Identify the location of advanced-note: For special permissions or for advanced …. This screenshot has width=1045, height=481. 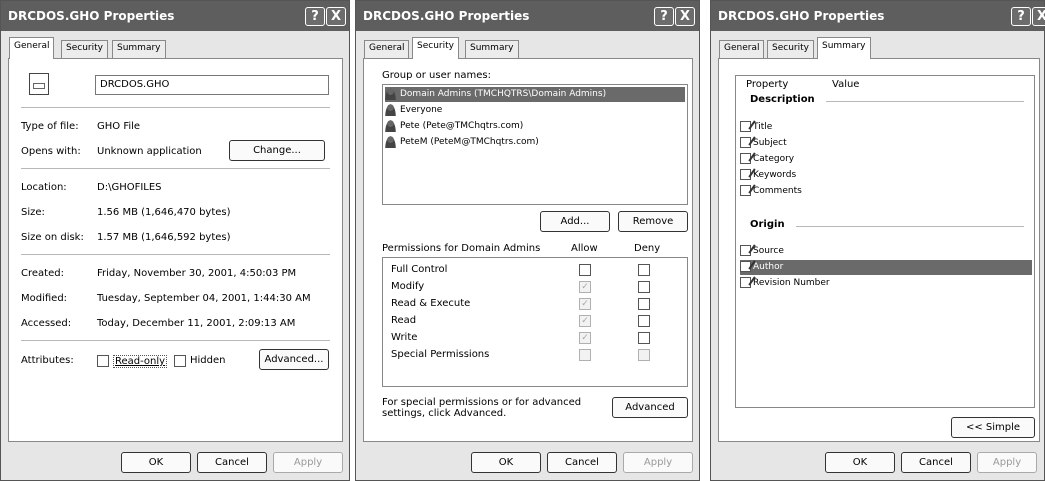
(482, 408).